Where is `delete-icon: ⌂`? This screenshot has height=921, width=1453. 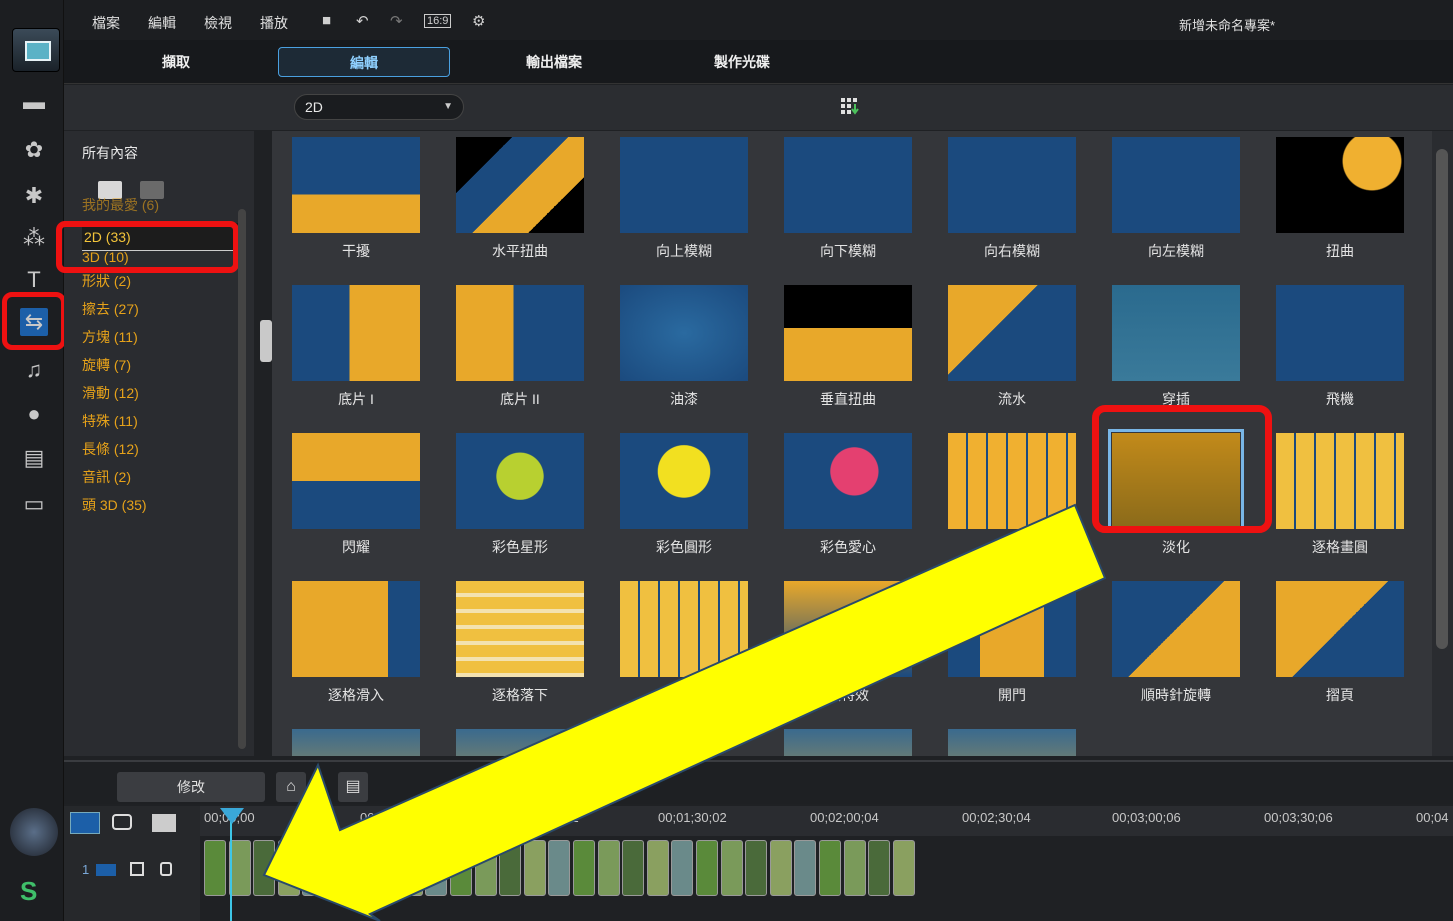
delete-icon: ⌂ is located at coordinates (291, 787).